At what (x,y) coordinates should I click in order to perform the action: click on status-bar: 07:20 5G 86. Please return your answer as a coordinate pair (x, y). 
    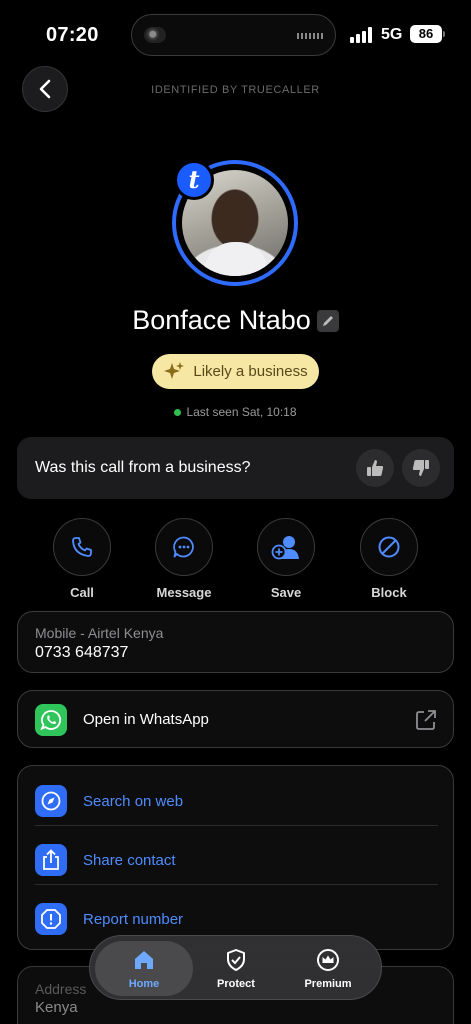
    Looking at the image, I should click on (235, 35).